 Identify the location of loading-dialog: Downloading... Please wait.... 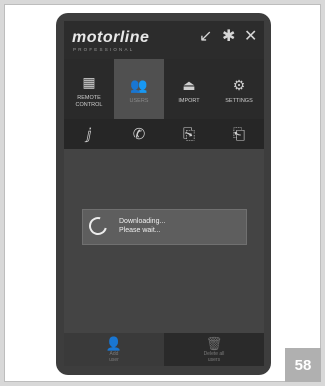
(164, 227).